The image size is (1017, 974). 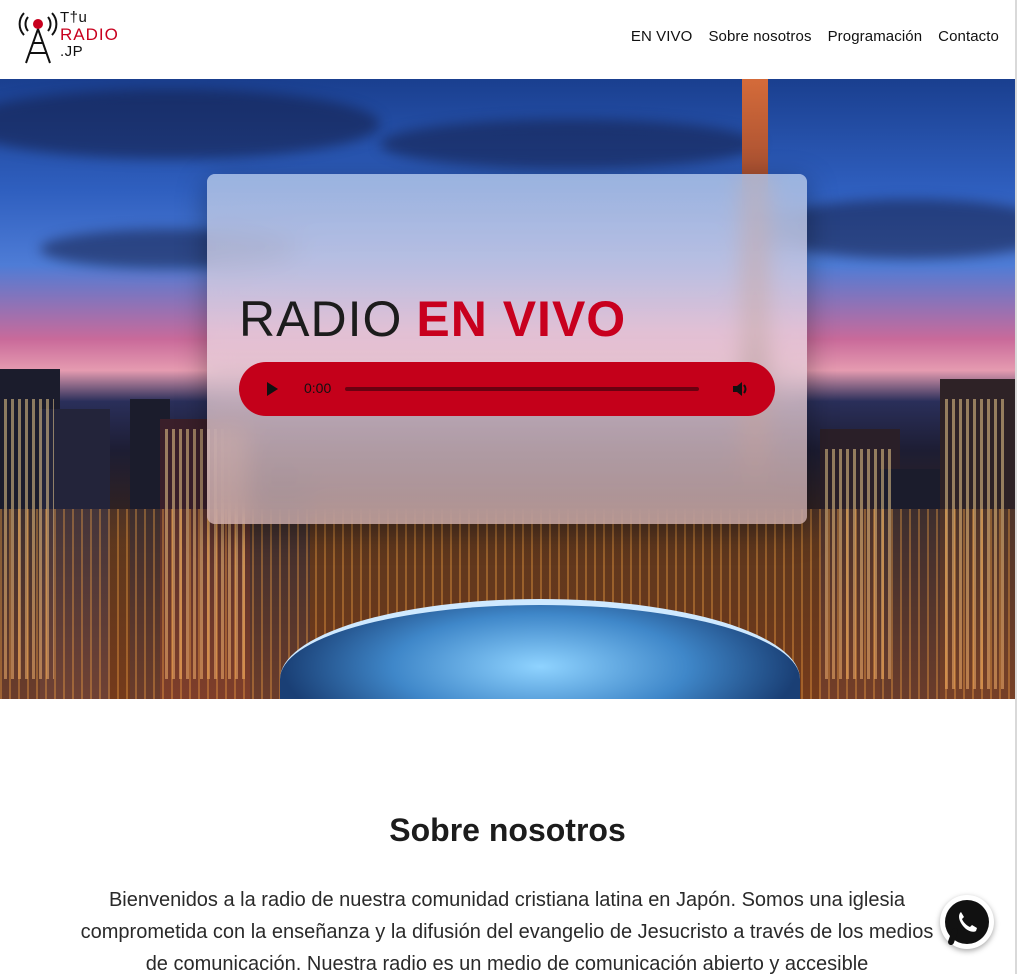 I want to click on audio-player: 0:00, so click(x=507, y=389).